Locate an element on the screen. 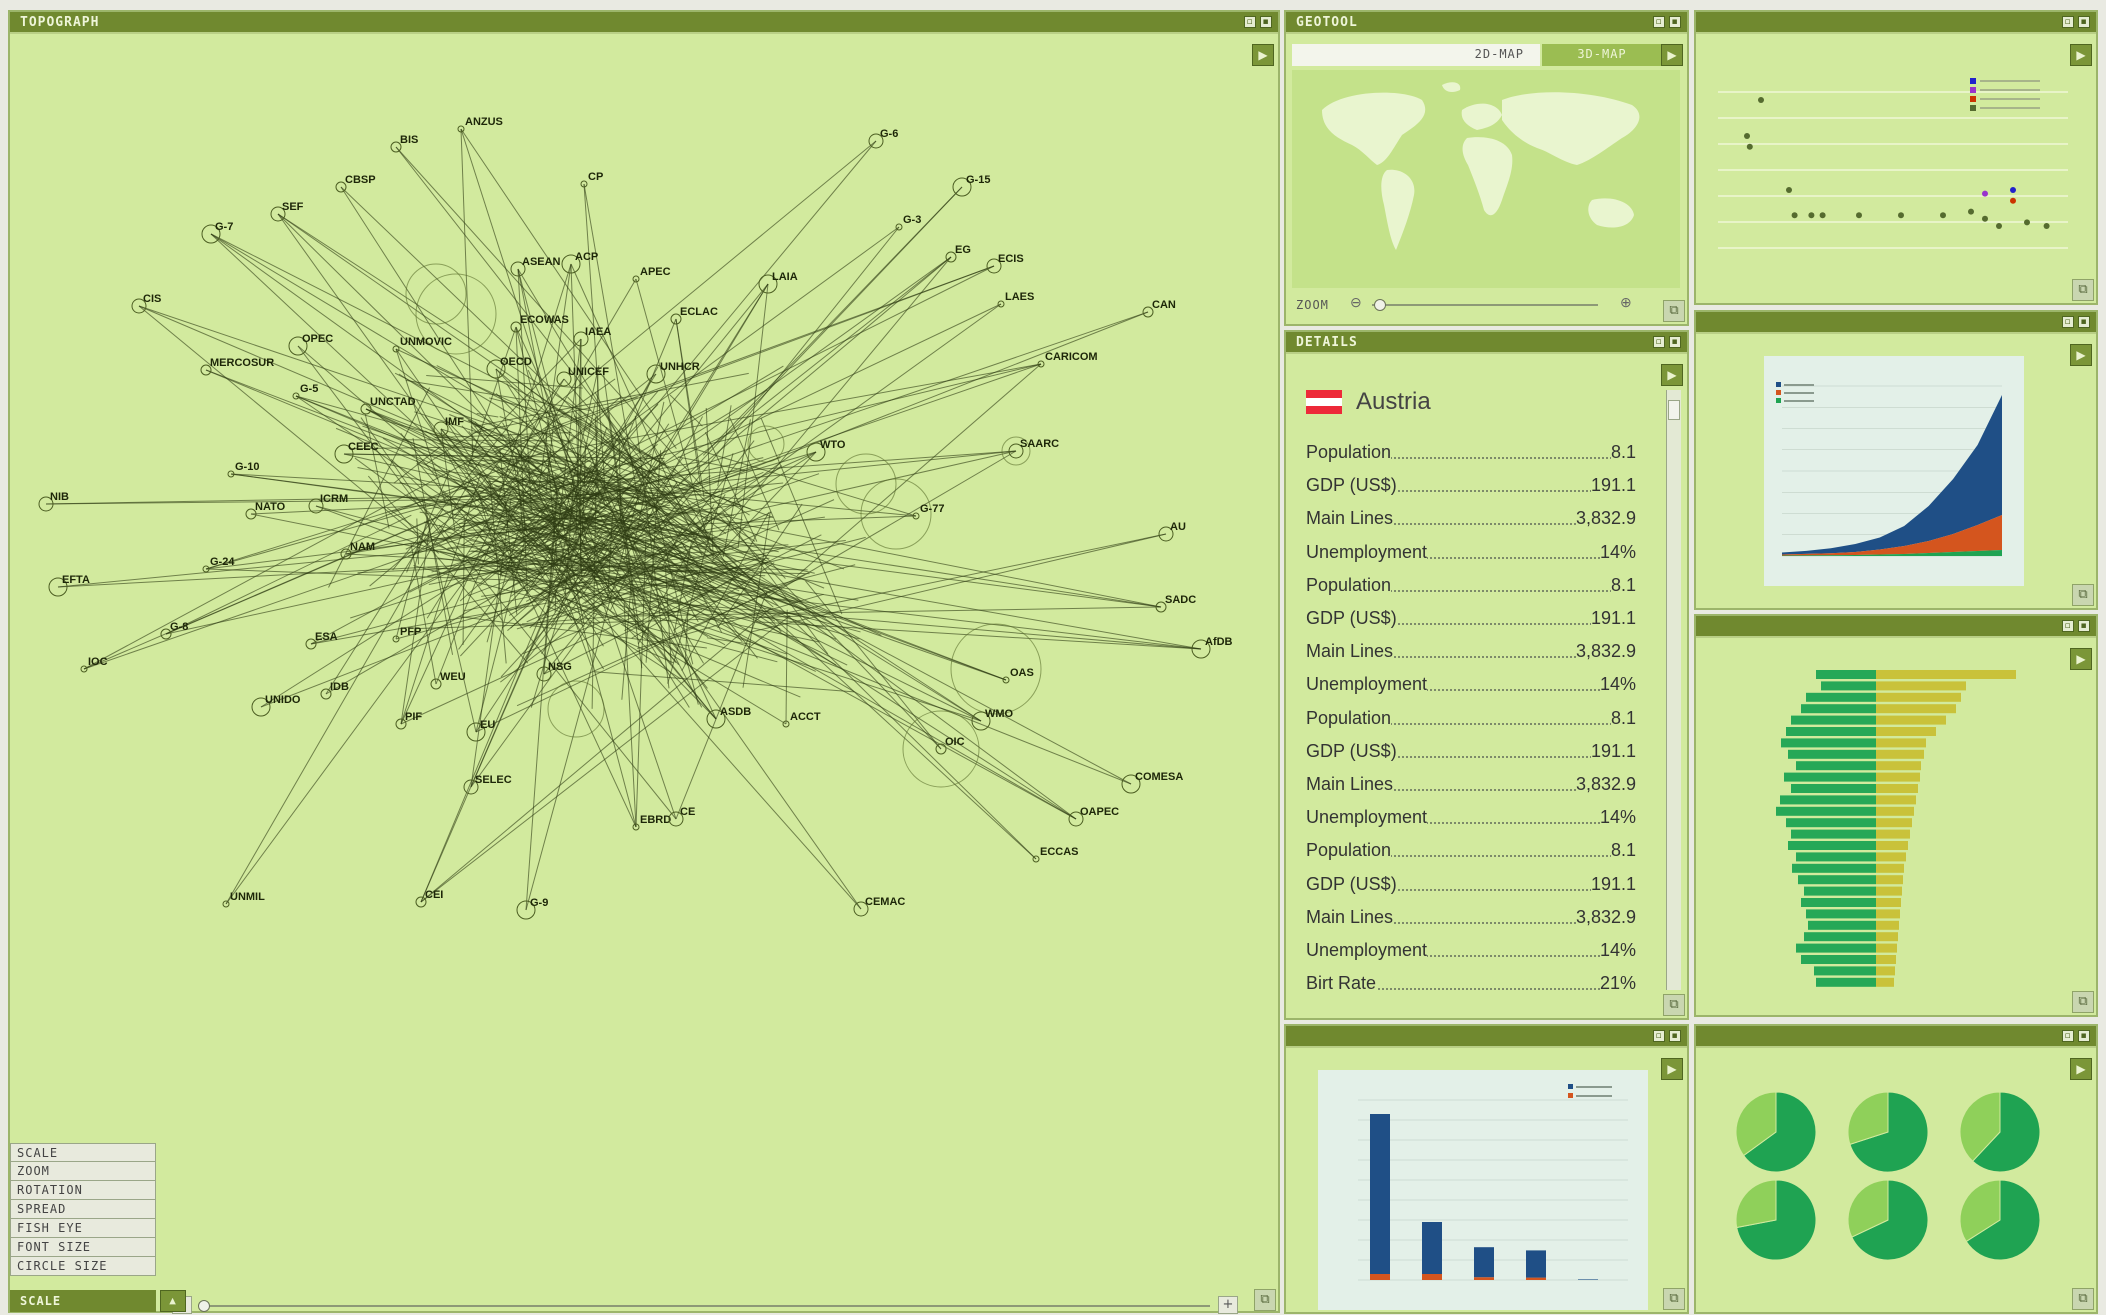  graph-node-label: EBRD is located at coordinates (655, 820).